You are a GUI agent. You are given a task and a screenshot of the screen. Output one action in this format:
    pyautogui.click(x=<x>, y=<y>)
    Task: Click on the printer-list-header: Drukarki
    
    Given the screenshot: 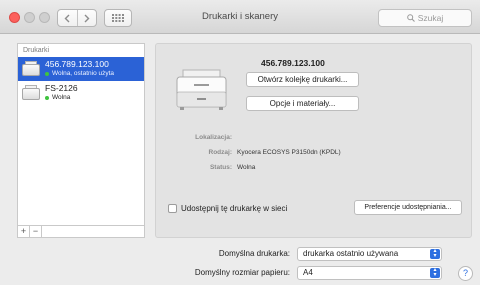 What is the action you would take?
    pyautogui.click(x=36, y=50)
    